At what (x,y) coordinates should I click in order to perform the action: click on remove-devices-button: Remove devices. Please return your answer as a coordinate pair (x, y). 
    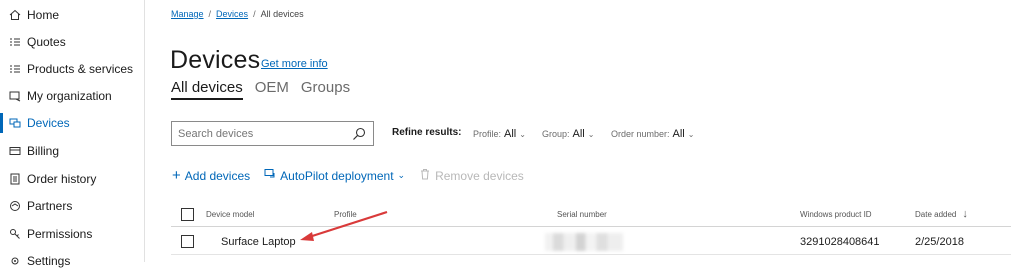
    Looking at the image, I should click on (471, 175).